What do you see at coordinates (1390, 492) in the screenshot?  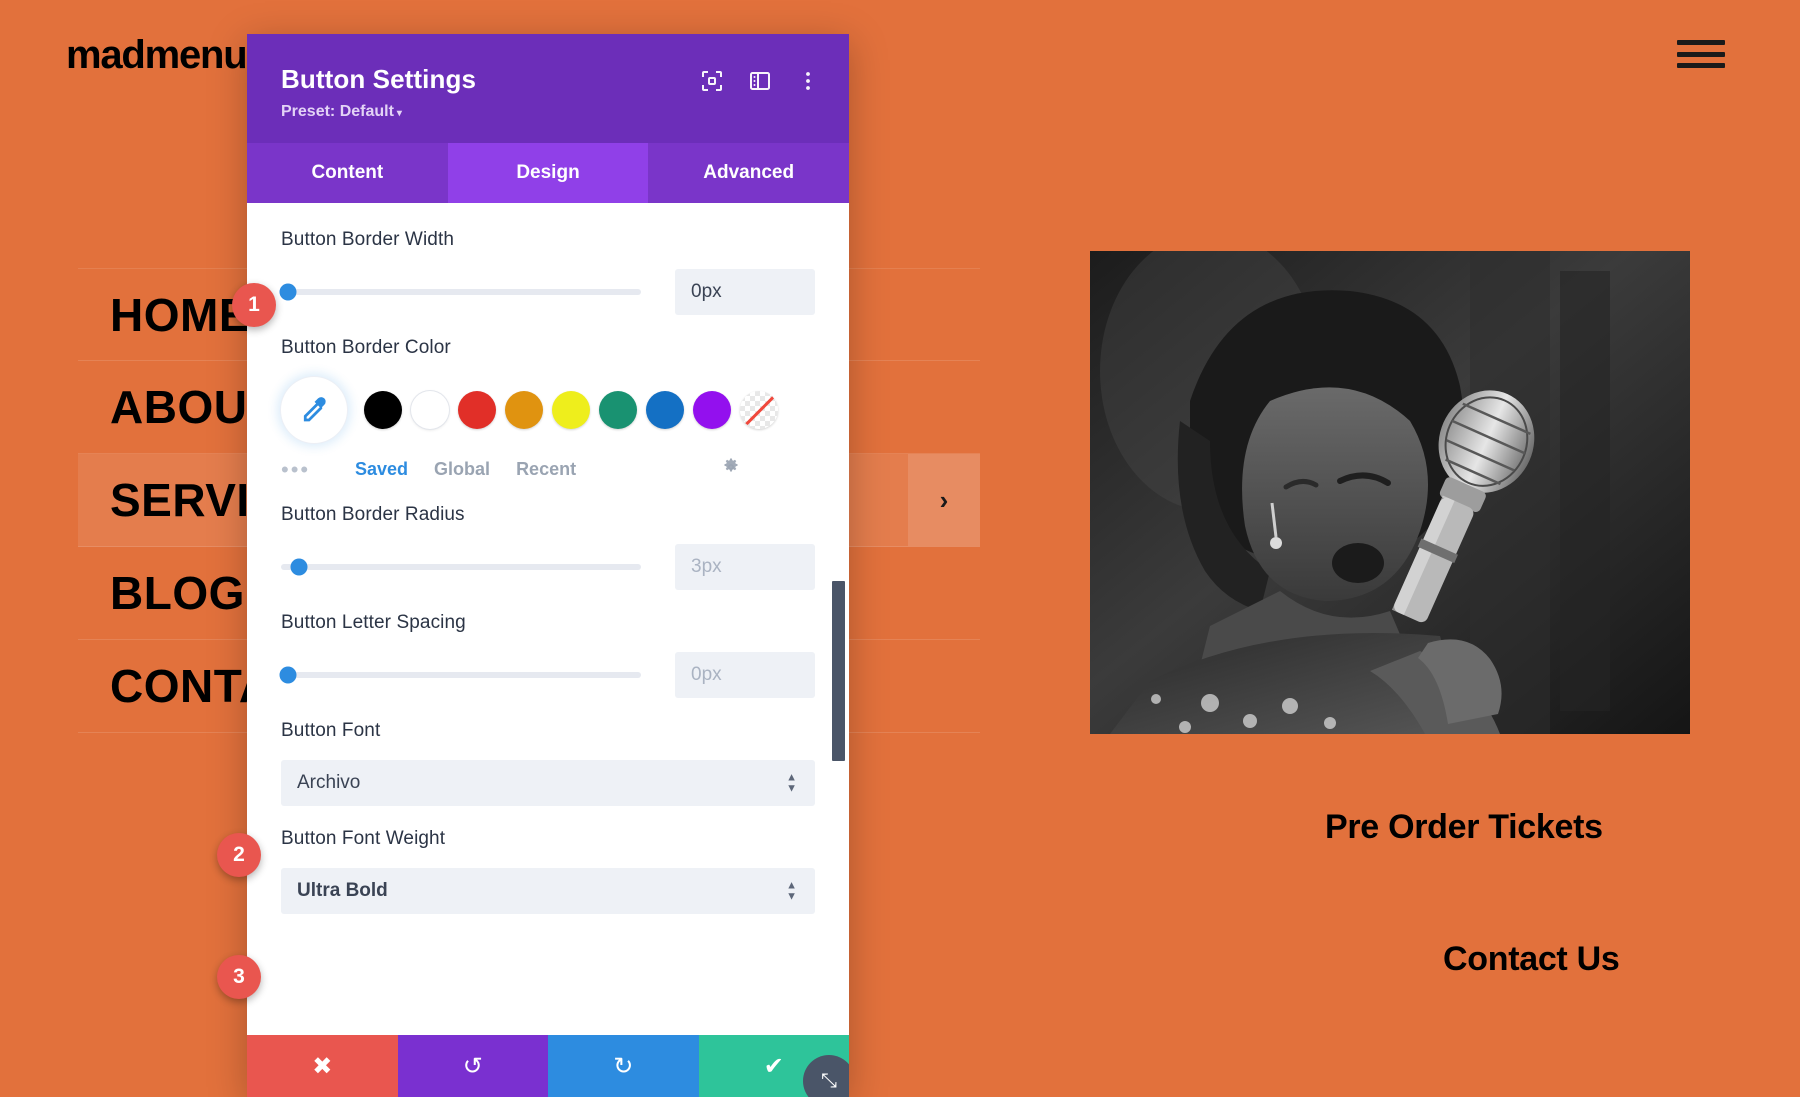 I see `singer-photo` at bounding box center [1390, 492].